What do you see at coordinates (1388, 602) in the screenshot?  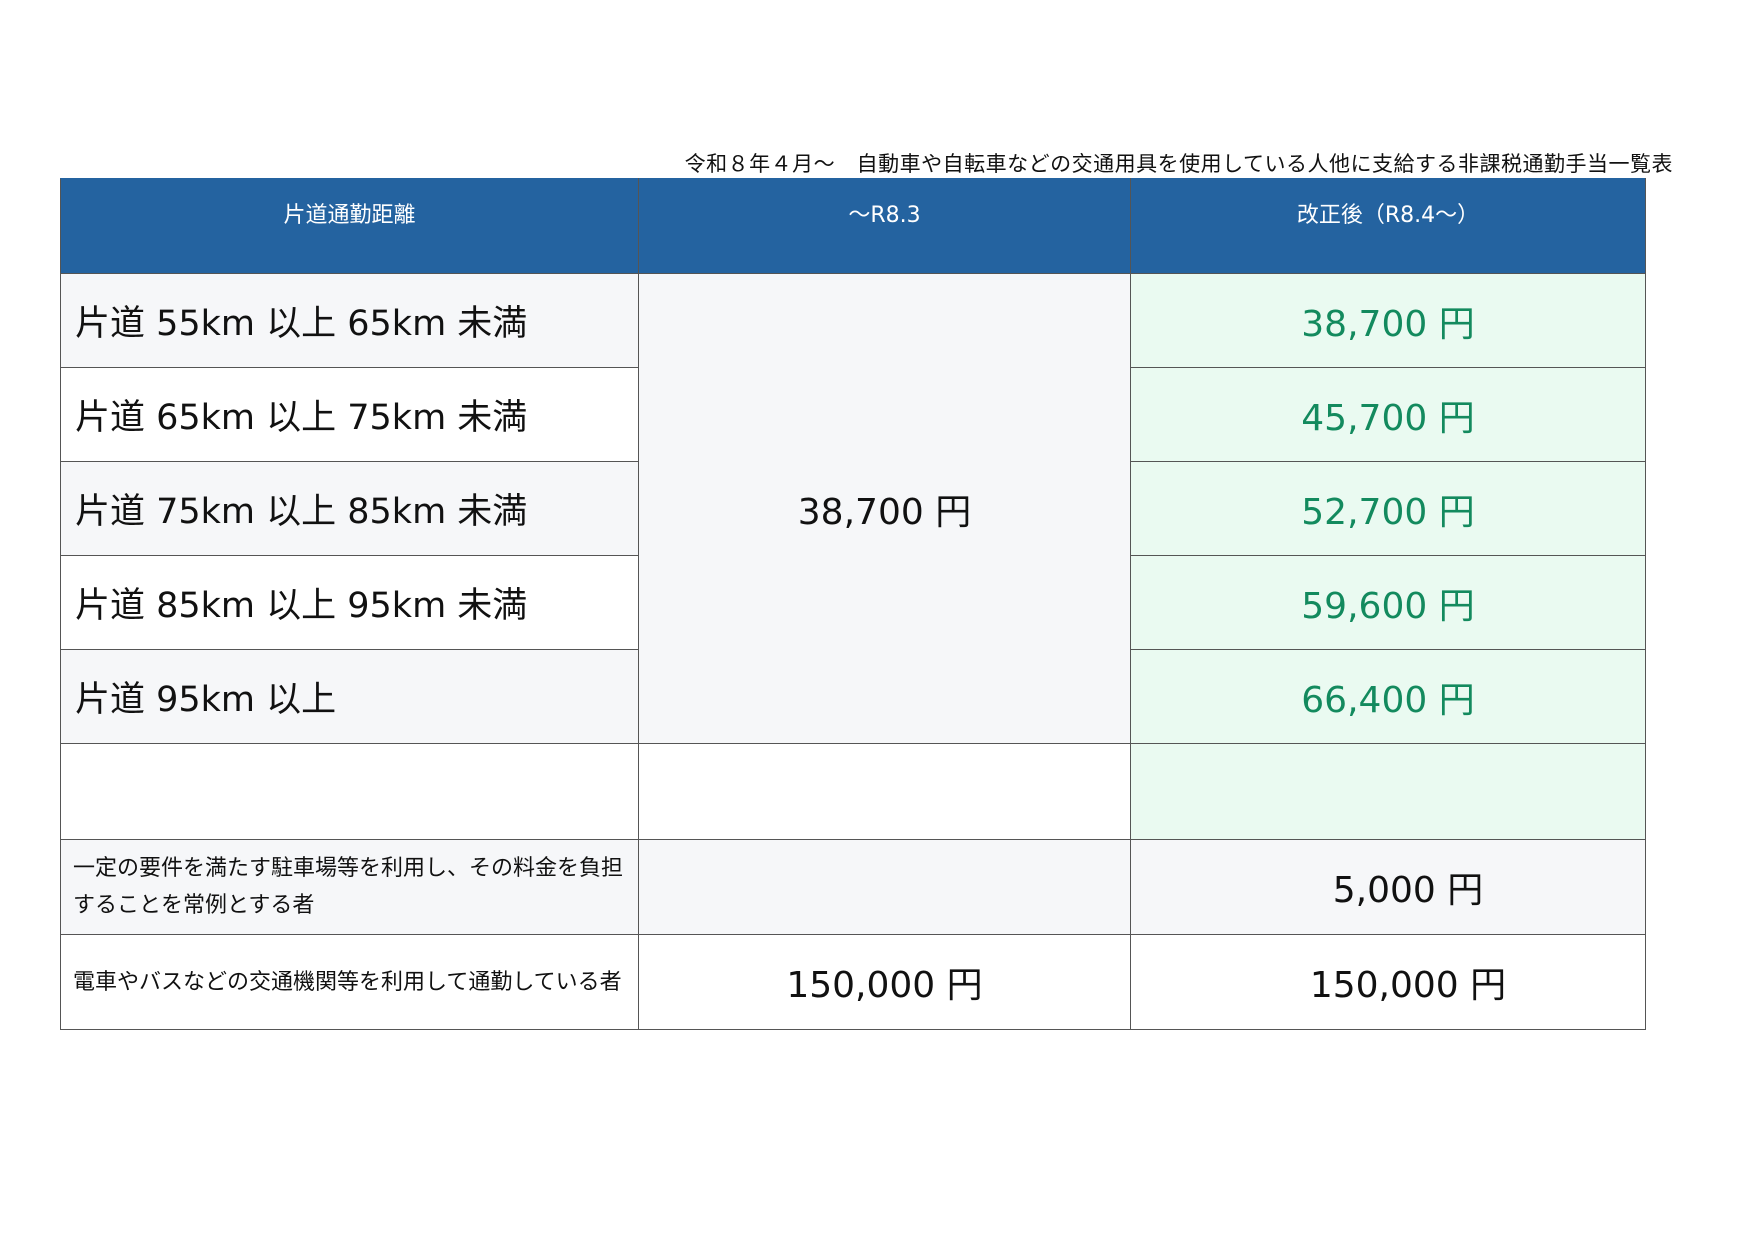 I see `revised-cell: 59,600 円` at bounding box center [1388, 602].